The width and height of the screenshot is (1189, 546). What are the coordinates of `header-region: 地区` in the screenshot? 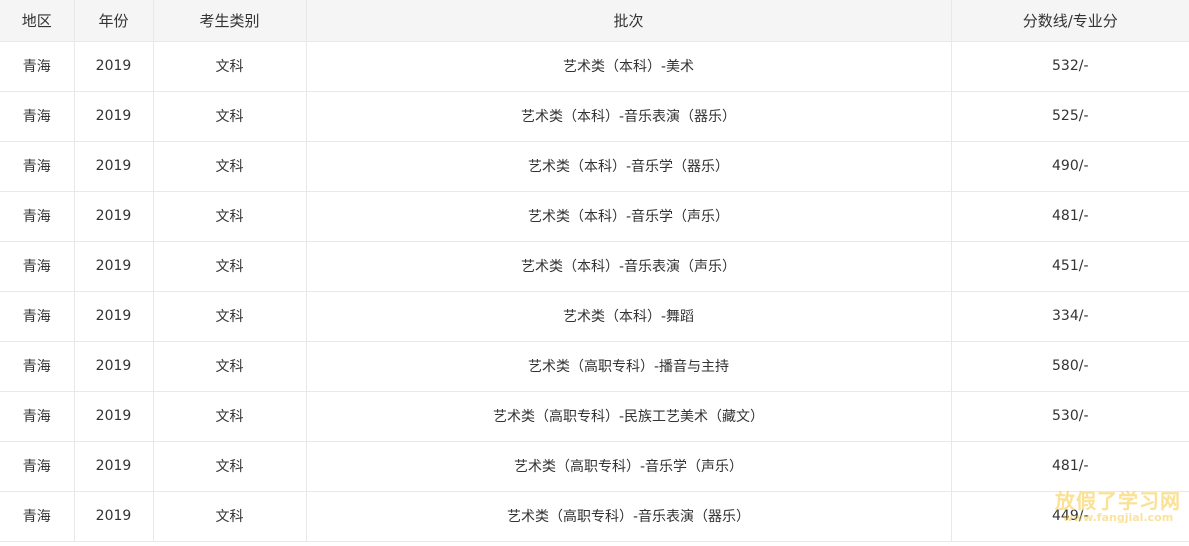 It's located at (37, 21).